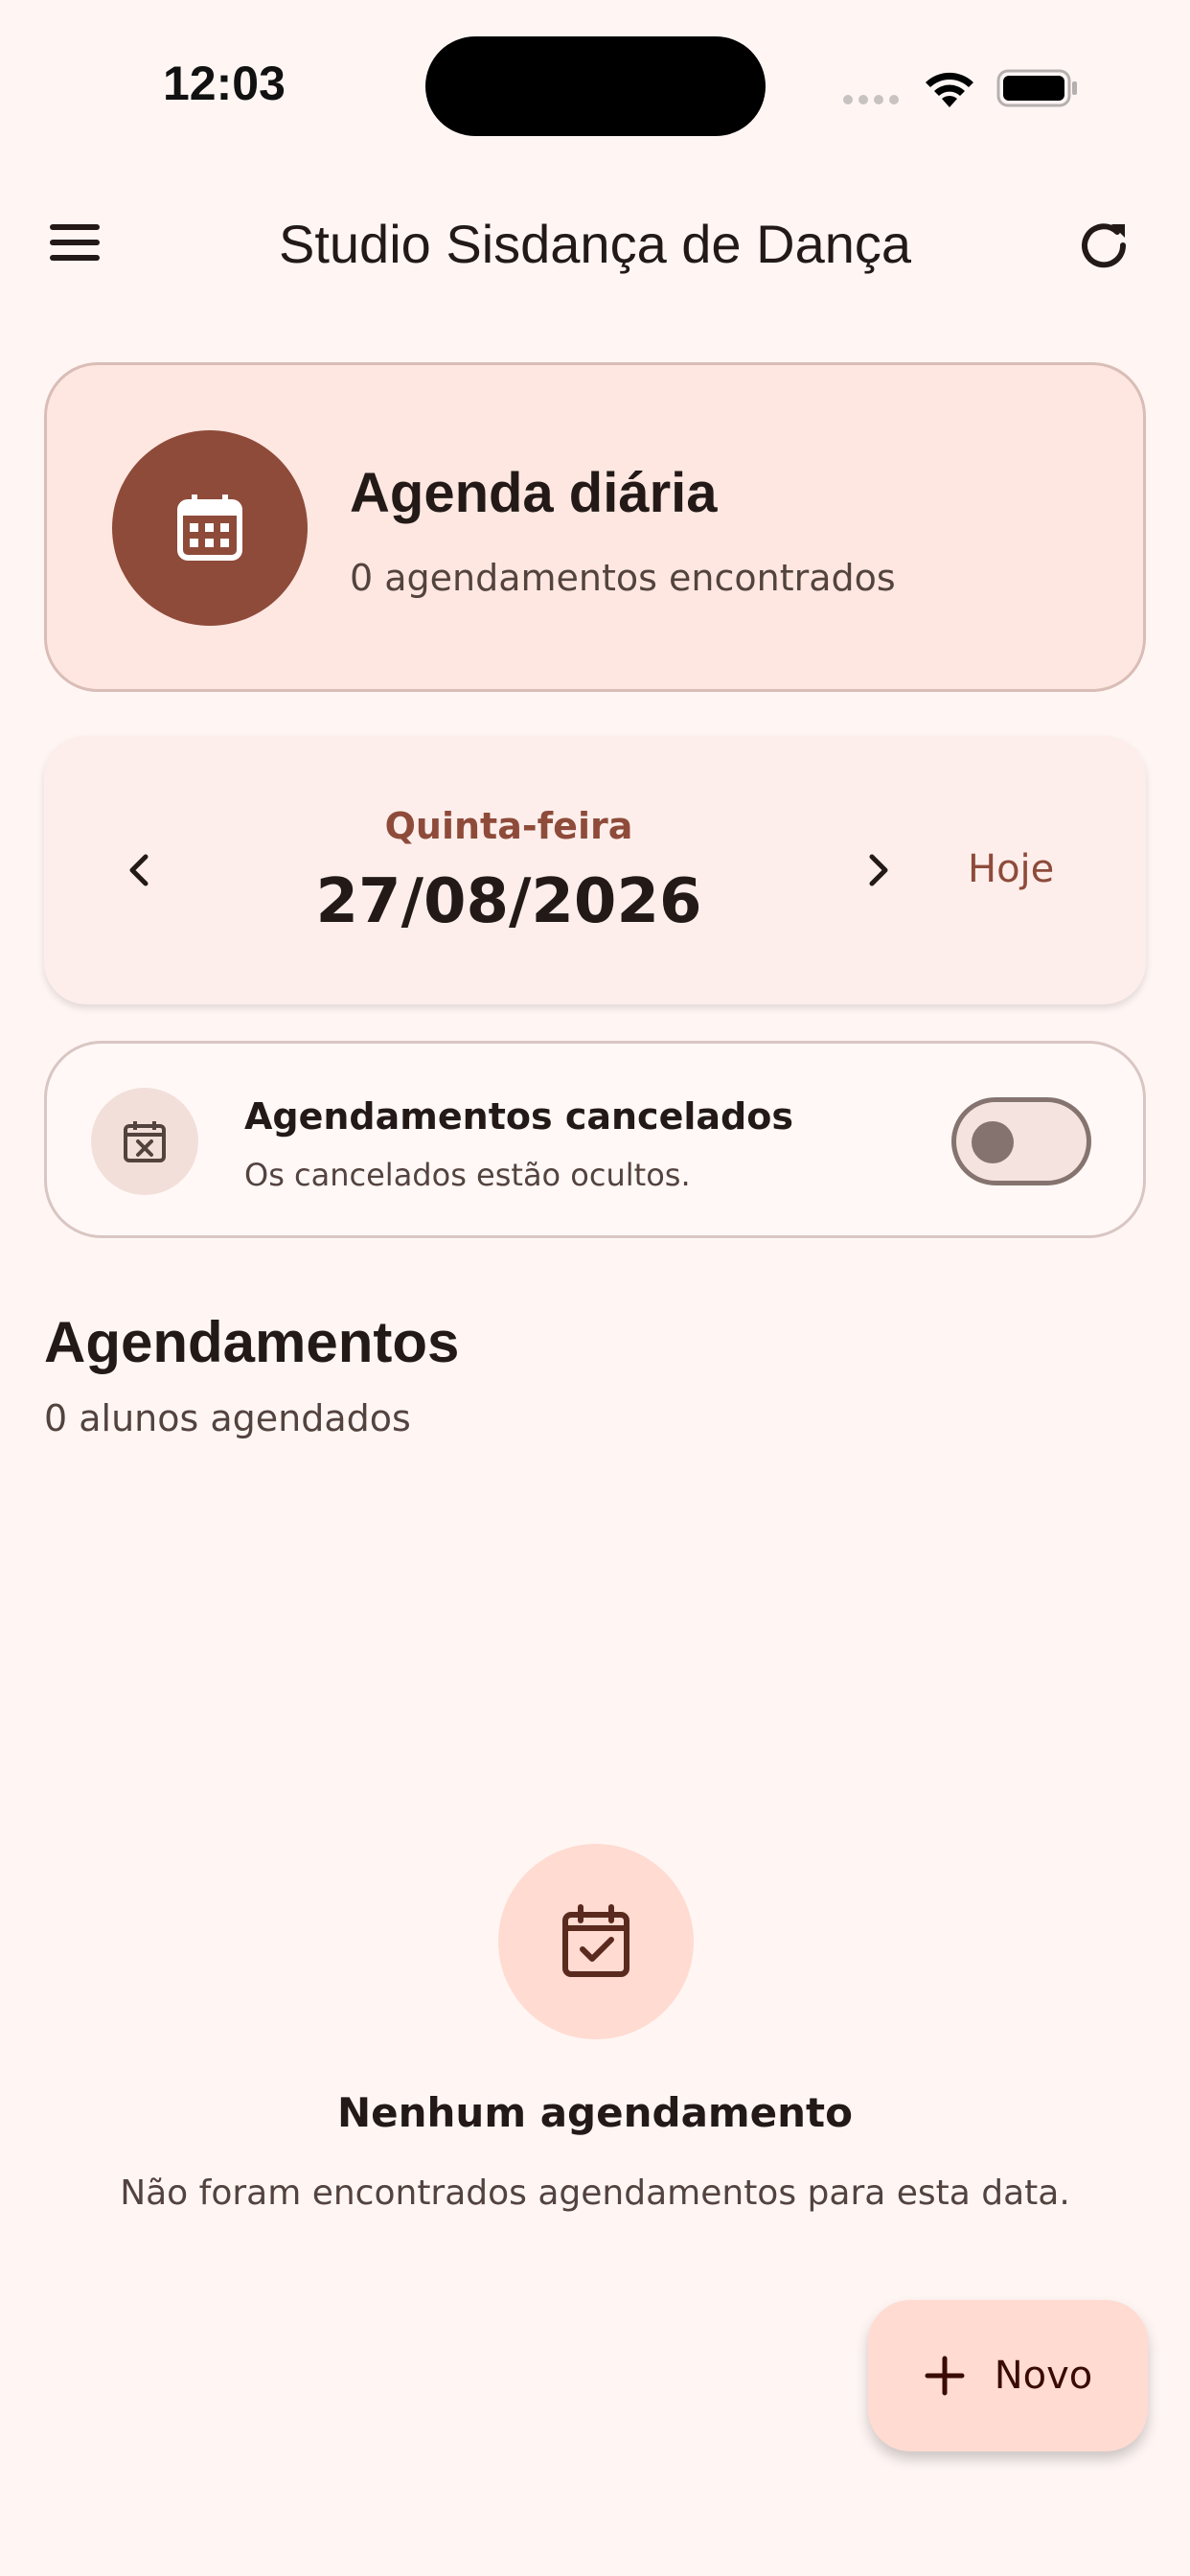 The width and height of the screenshot is (1190, 2576). I want to click on new-appointment-button: Novo, so click(1008, 2375).